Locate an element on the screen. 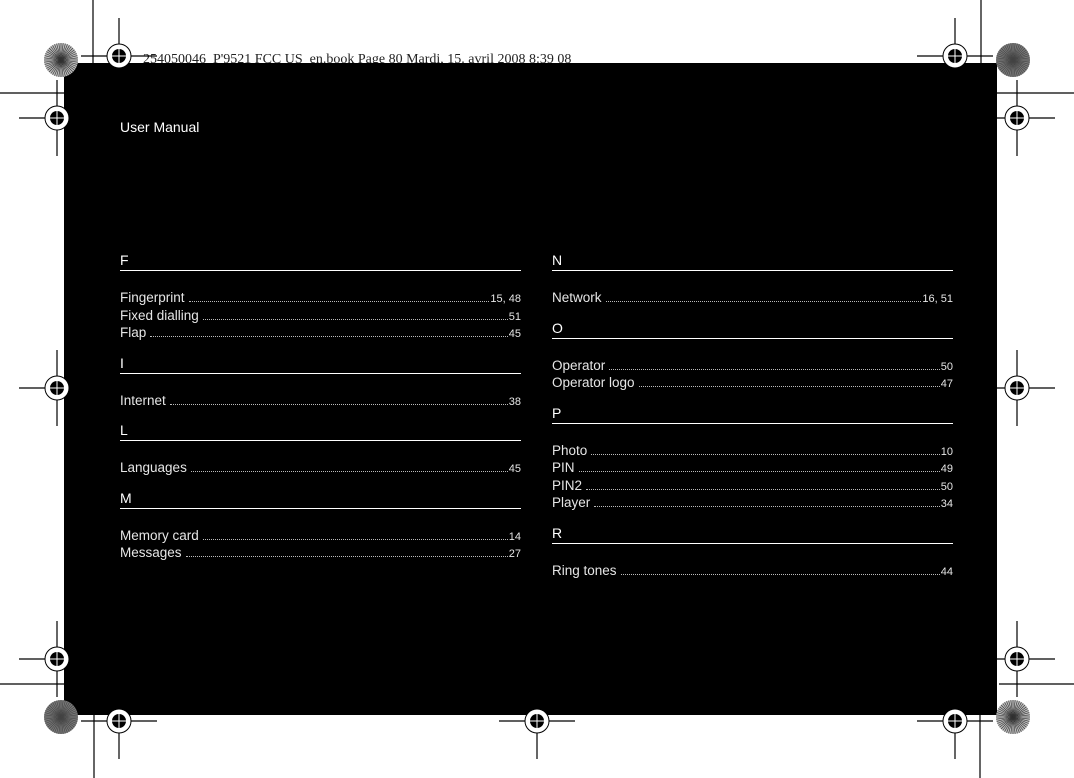 This screenshot has height=778, width=1074. entry-term: PIN is located at coordinates (563, 467).